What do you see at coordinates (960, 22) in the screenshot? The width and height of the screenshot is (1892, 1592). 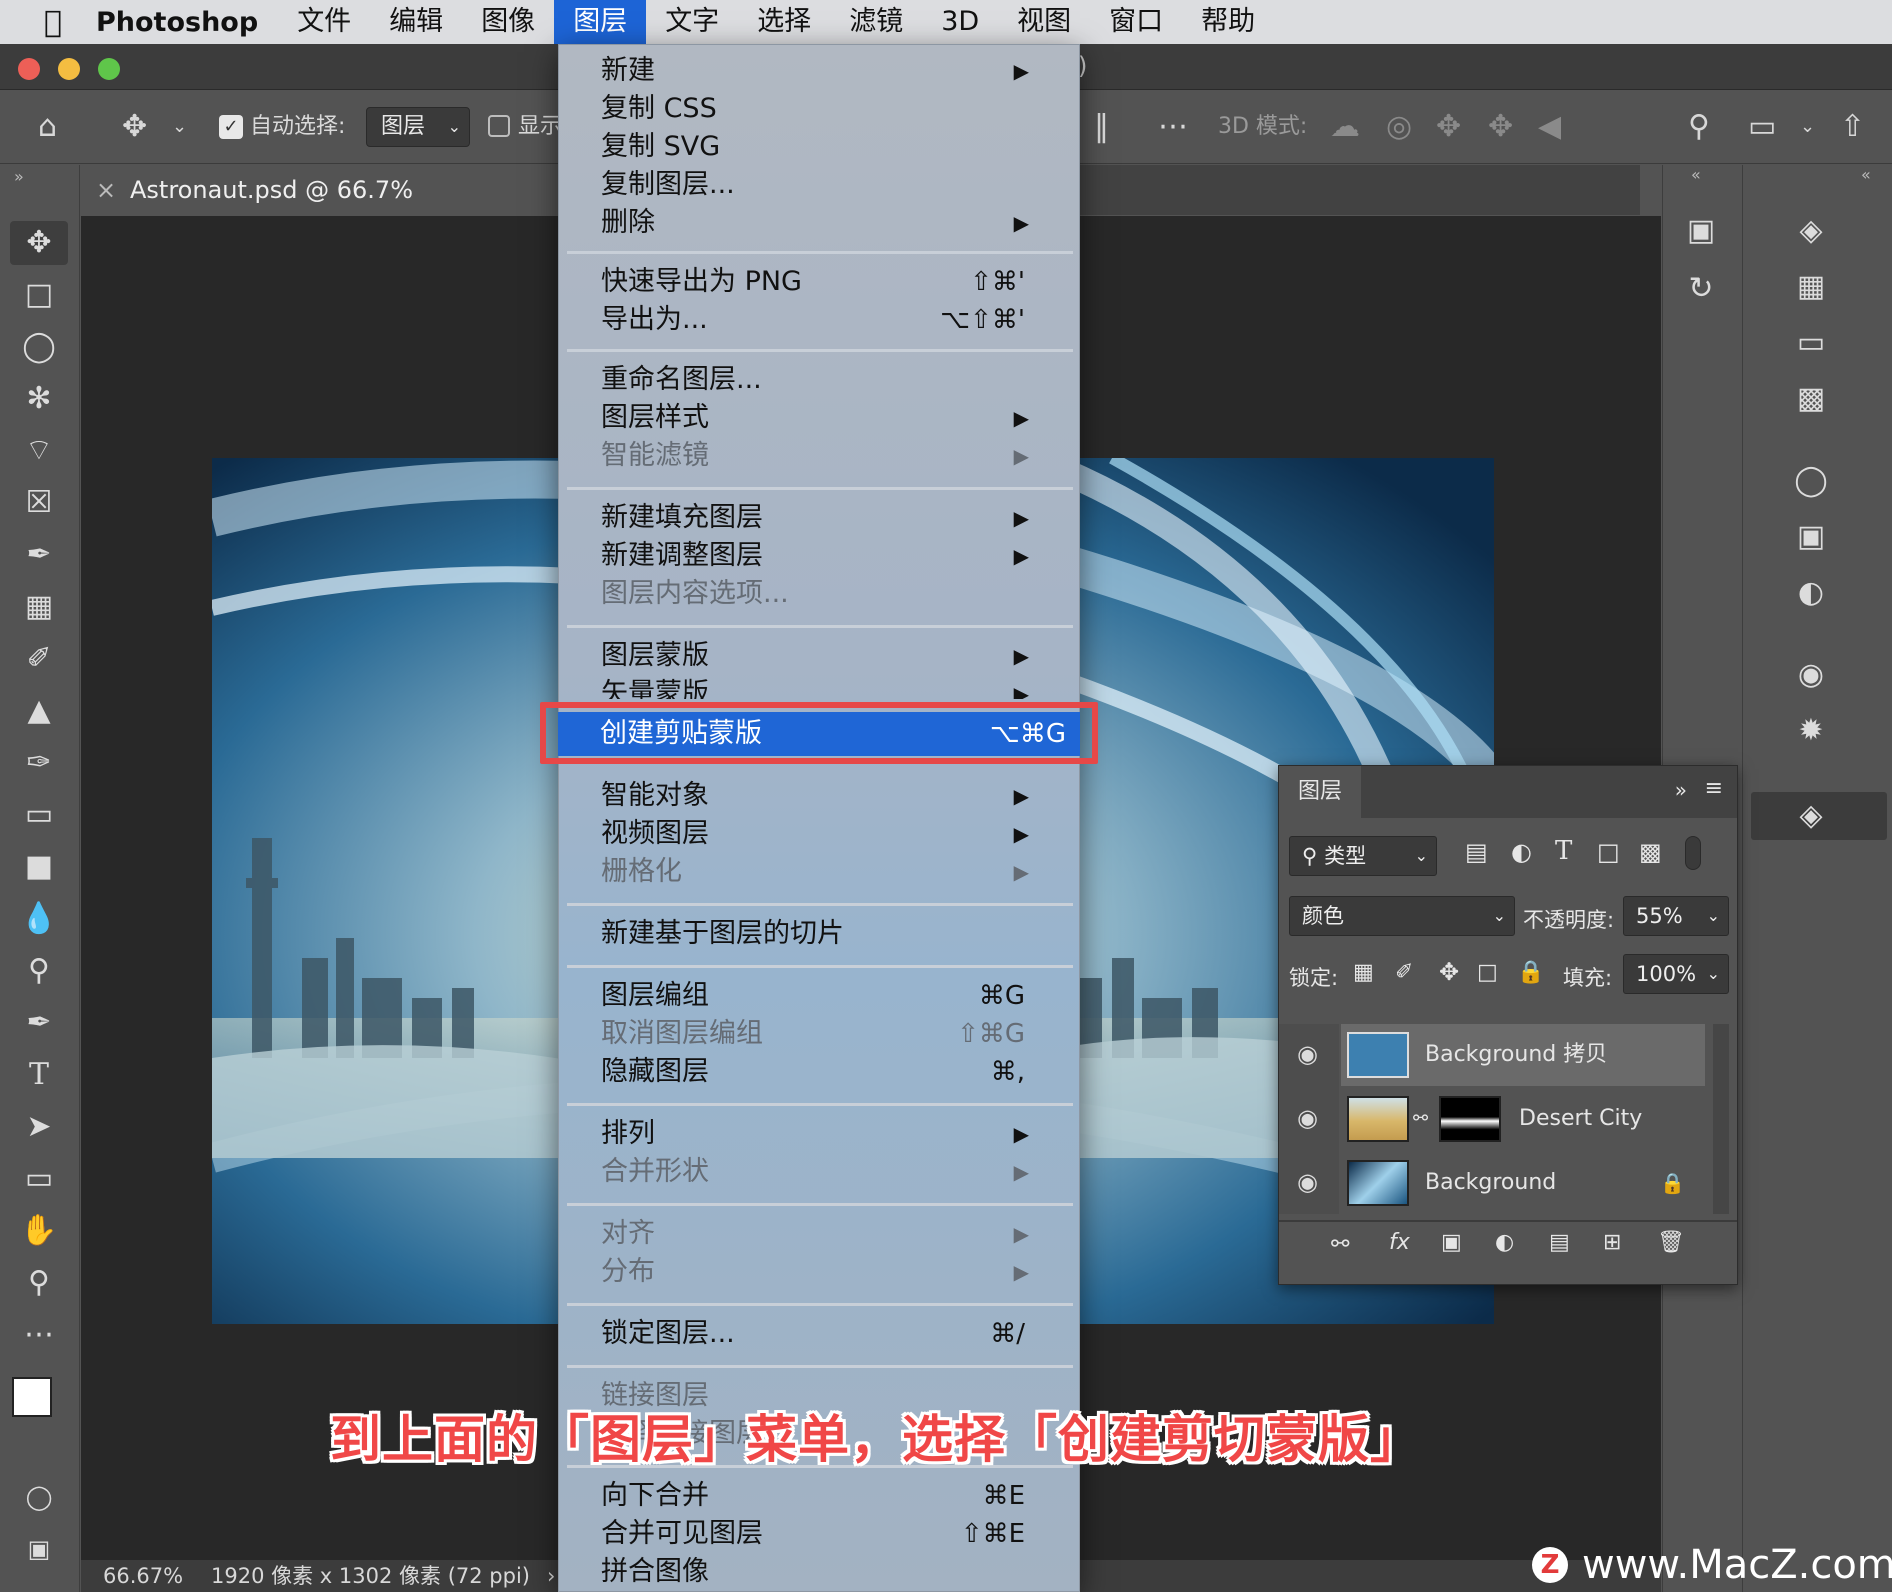 I see `menu-3d: 3D` at bounding box center [960, 22].